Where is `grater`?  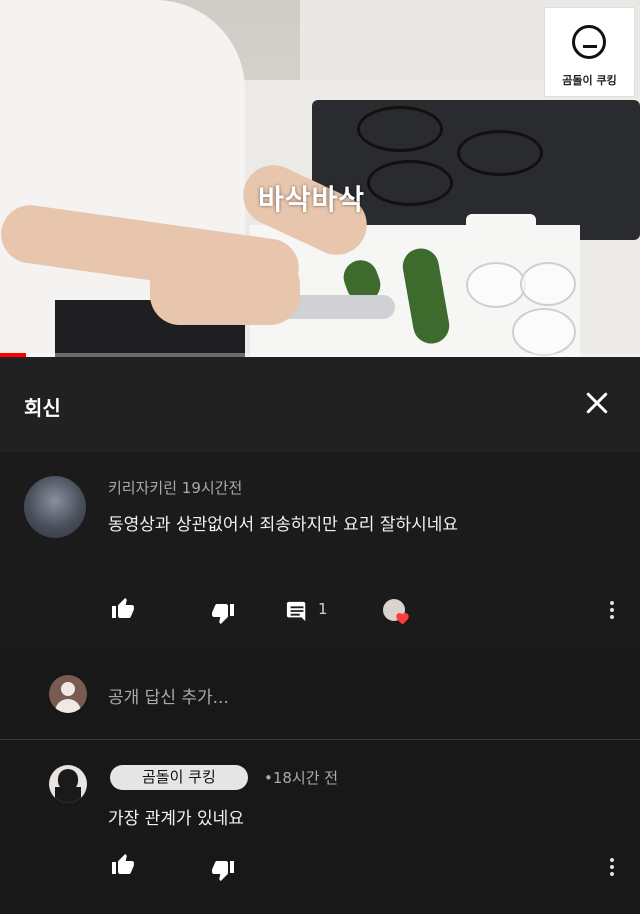 grater is located at coordinates (501, 234).